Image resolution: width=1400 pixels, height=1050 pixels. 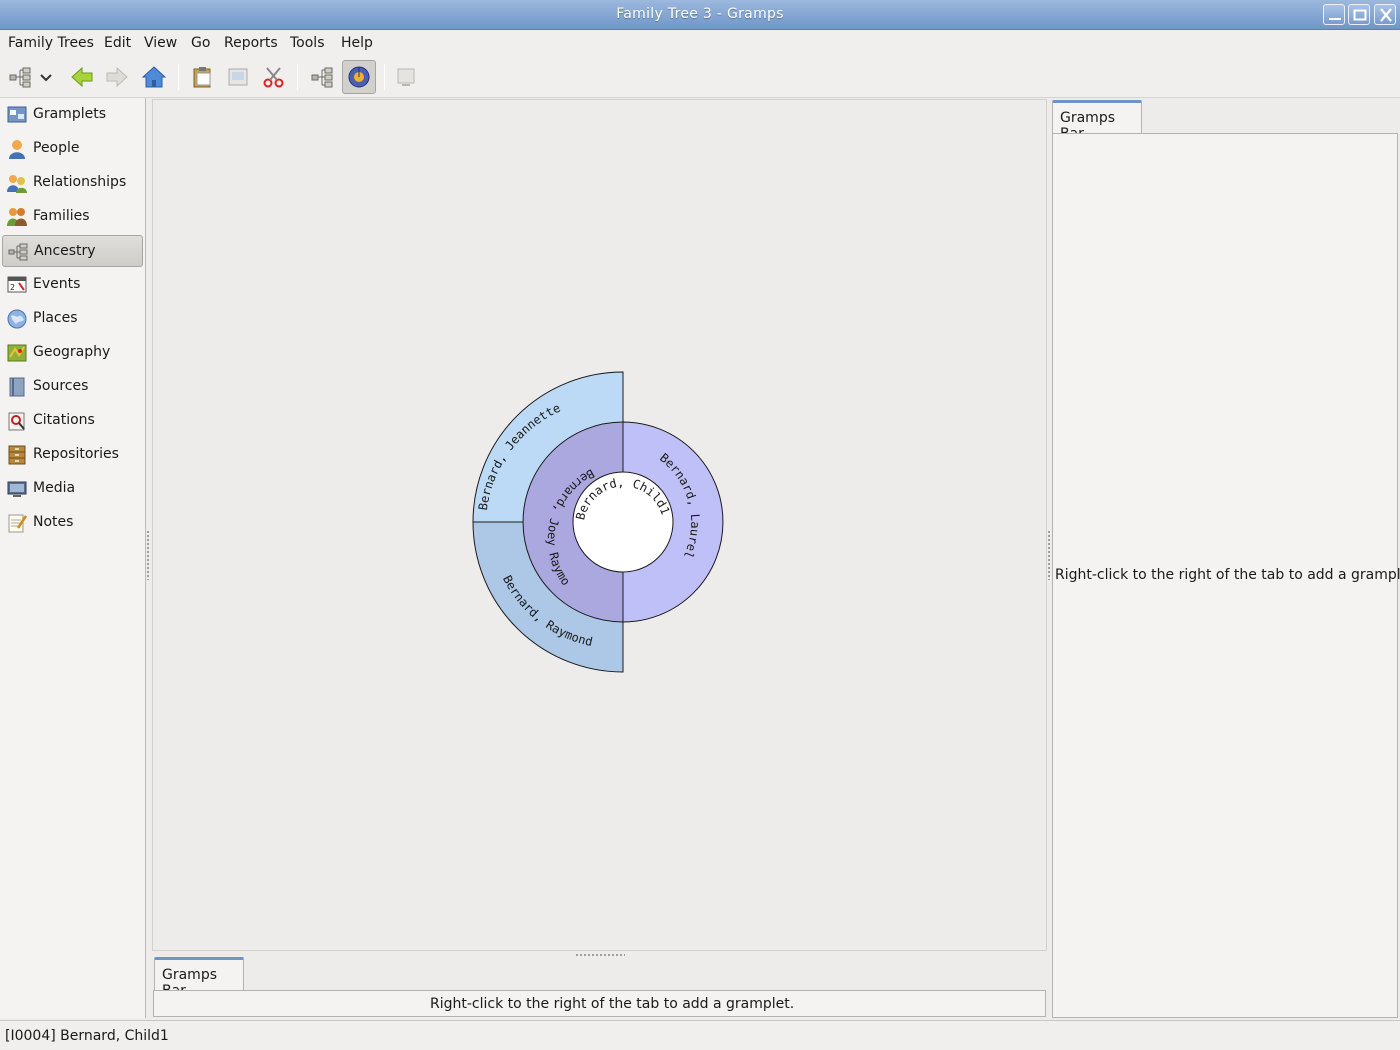 I want to click on clipboard-icon, so click(x=202, y=77).